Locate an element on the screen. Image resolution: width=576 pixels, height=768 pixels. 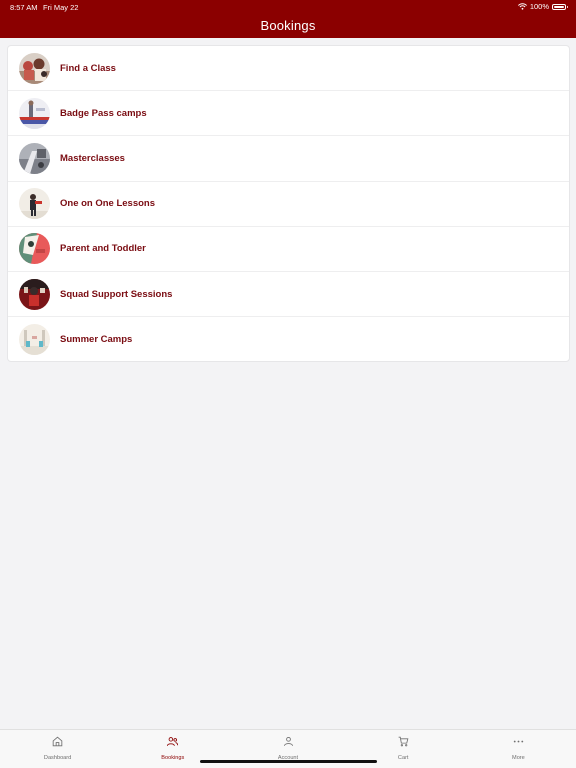
badge-pass-camps-photo is located at coordinates (34, 113).